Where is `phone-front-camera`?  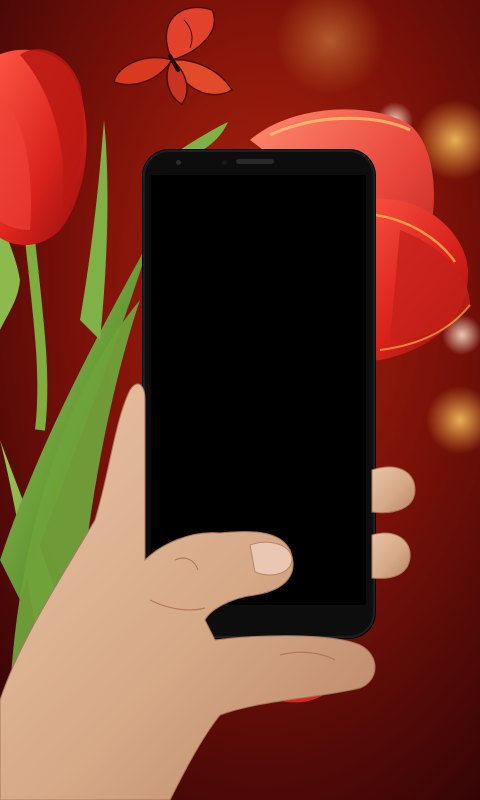 phone-front-camera is located at coordinates (178, 162).